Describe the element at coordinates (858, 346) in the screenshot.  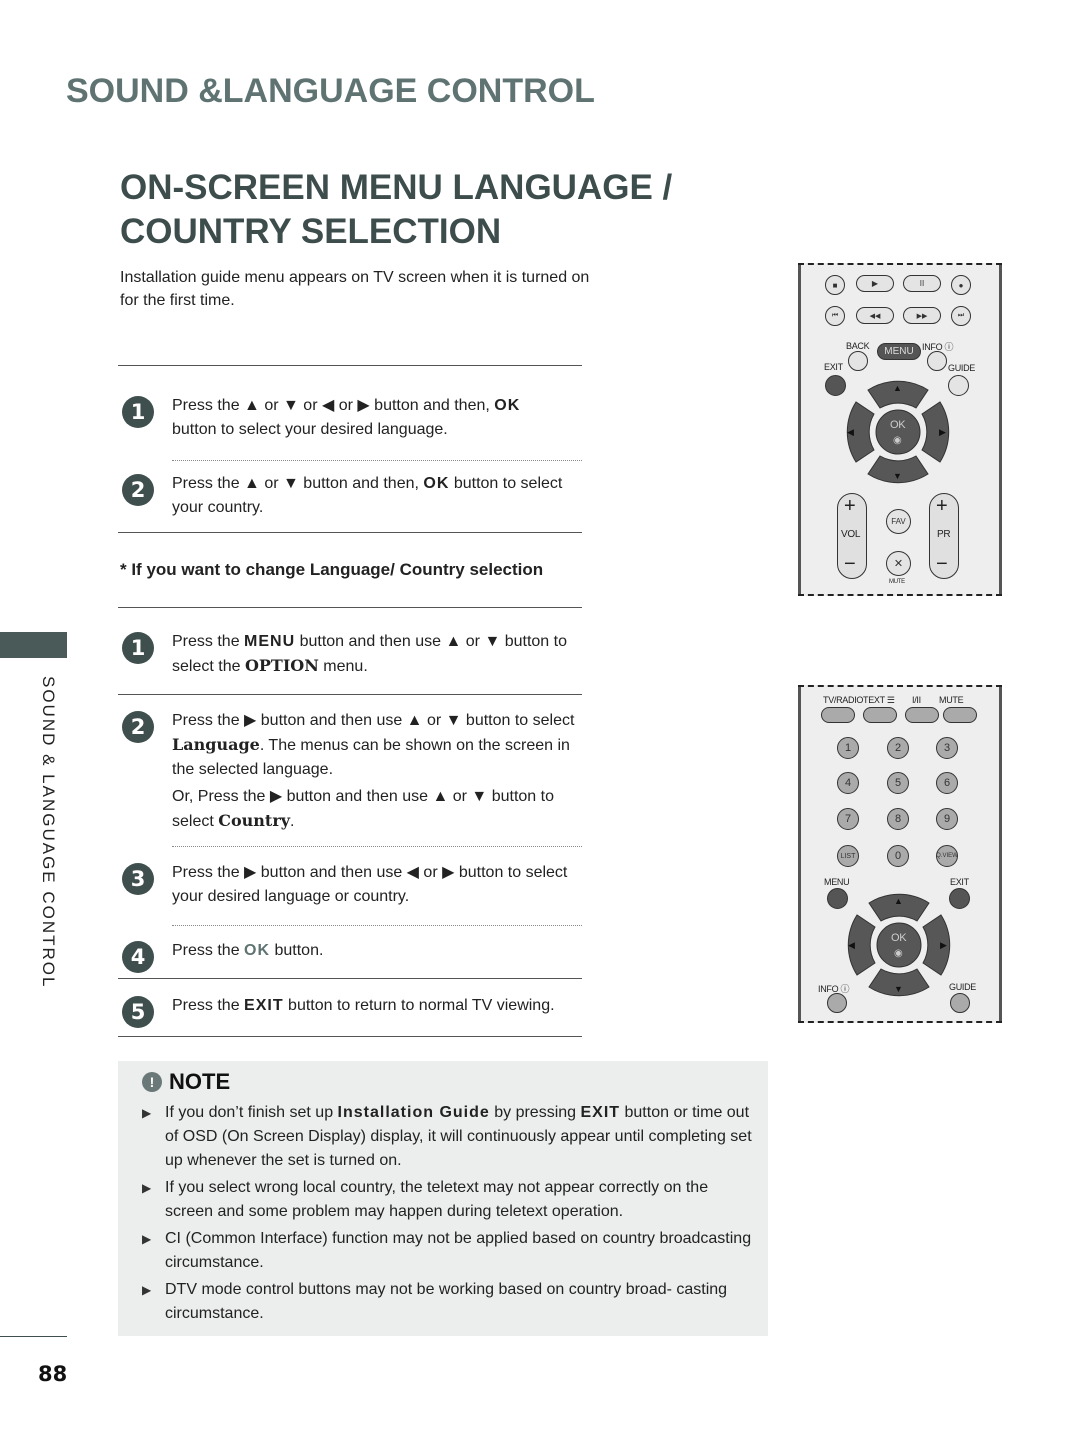
I see `back-label: BACK` at that location.